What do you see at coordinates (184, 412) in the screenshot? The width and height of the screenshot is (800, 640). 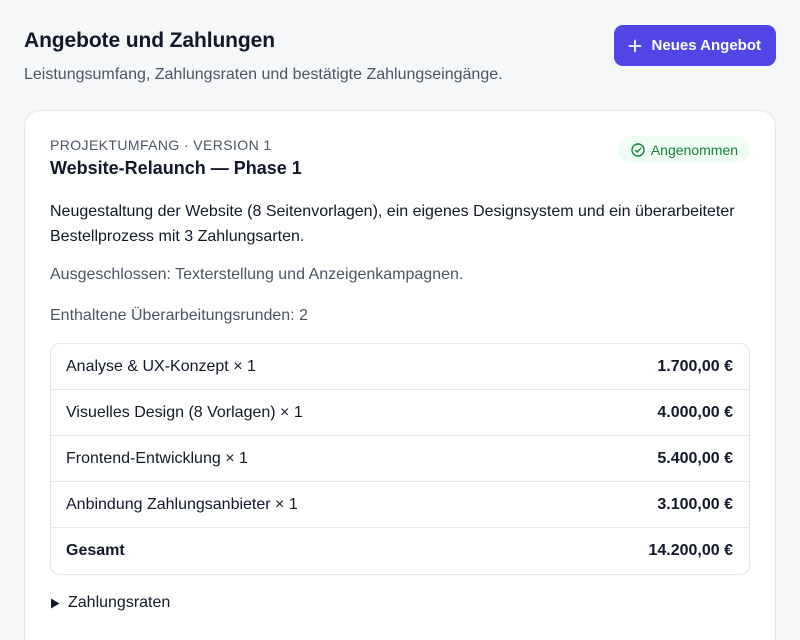 I see `line-item-label: Visuelles Design (8 Vorlagen) × 1` at bounding box center [184, 412].